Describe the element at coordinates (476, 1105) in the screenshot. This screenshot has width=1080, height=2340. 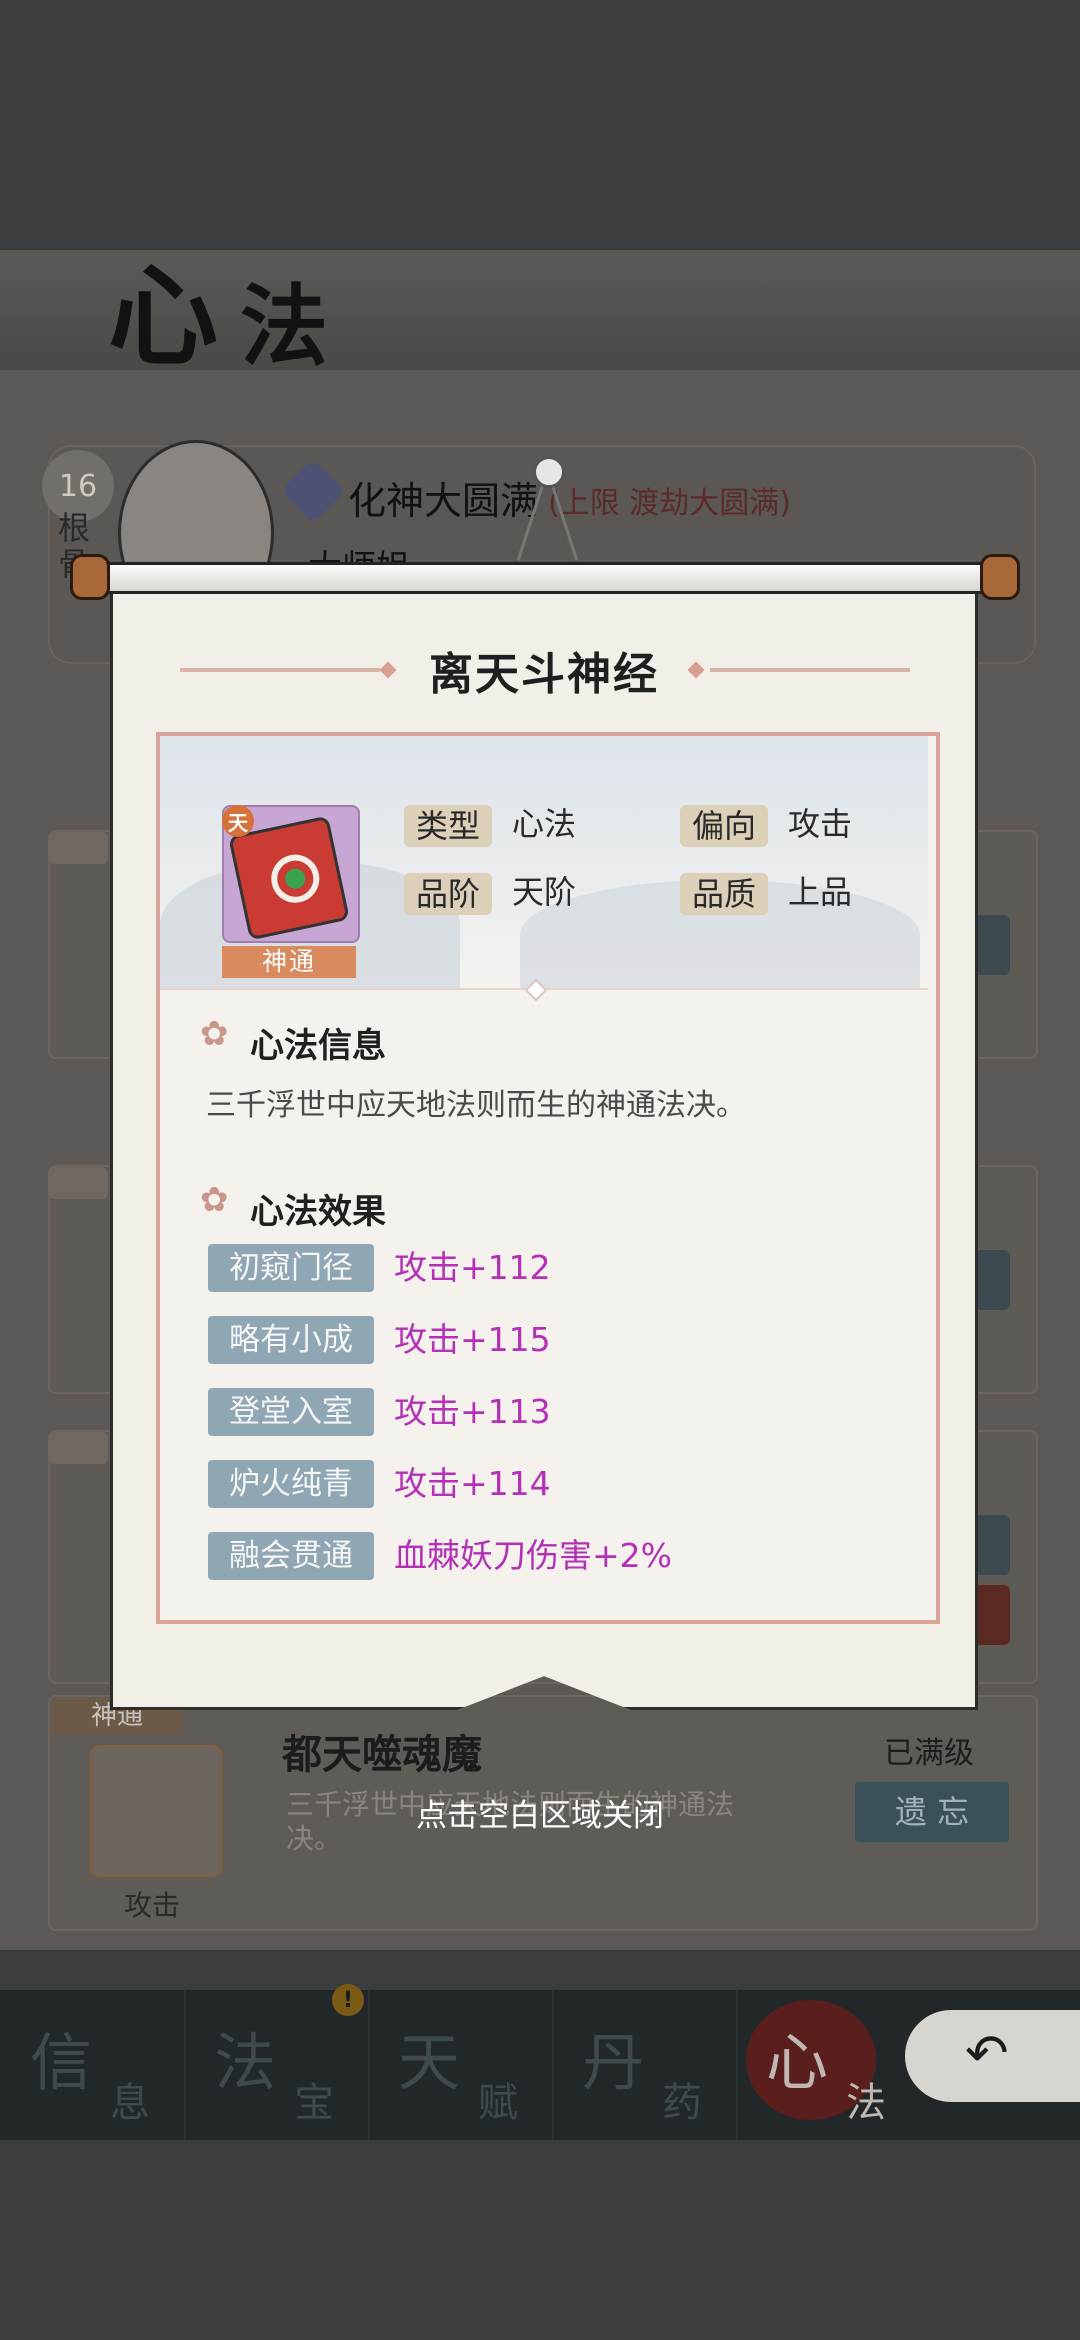
I see `info-section-text: 三千浮世中应天地法则而生的神通法决。` at that location.